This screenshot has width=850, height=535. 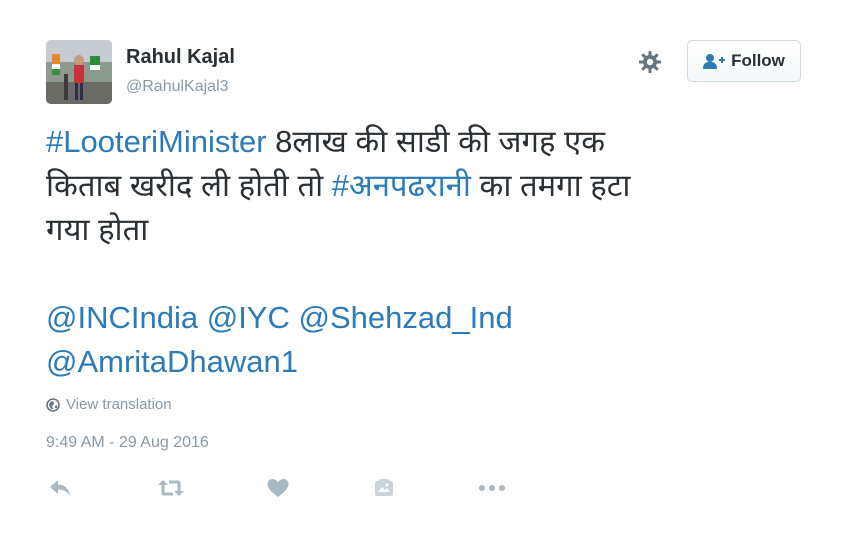 I want to click on more-icon, so click(x=492, y=488).